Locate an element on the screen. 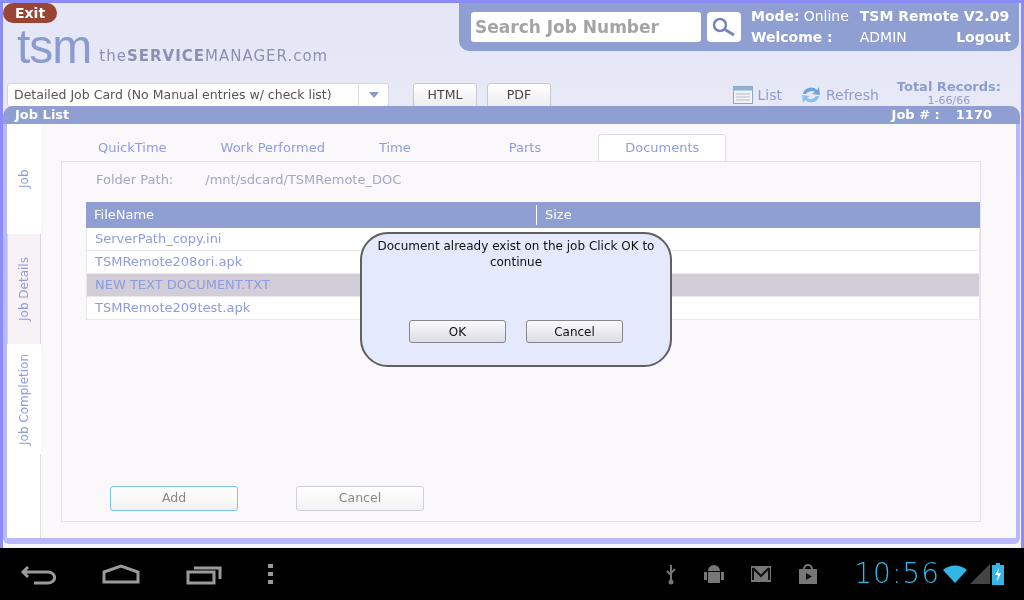 Image resolution: width=1024 pixels, height=600 pixels. logo-tagline: theSERVICEMANAGER.com is located at coordinates (214, 56).